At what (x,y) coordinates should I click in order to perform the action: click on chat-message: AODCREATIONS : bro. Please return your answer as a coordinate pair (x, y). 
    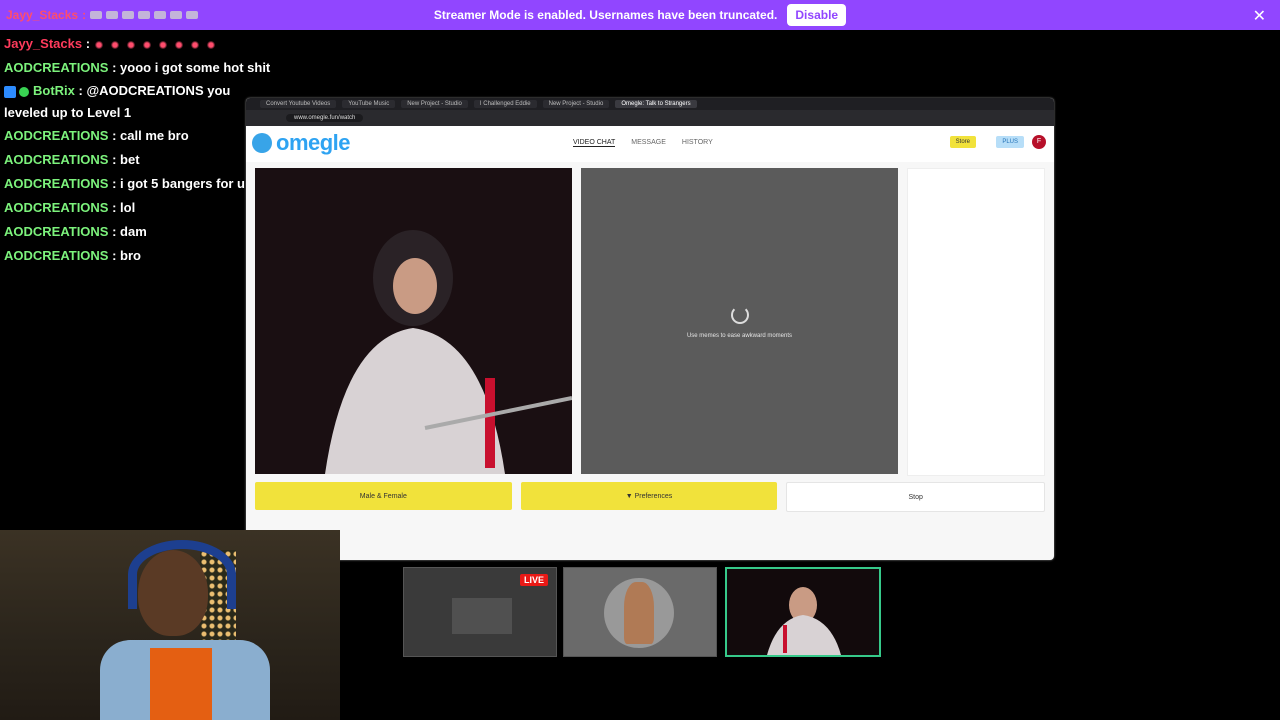
    Looking at the image, I should click on (129, 256).